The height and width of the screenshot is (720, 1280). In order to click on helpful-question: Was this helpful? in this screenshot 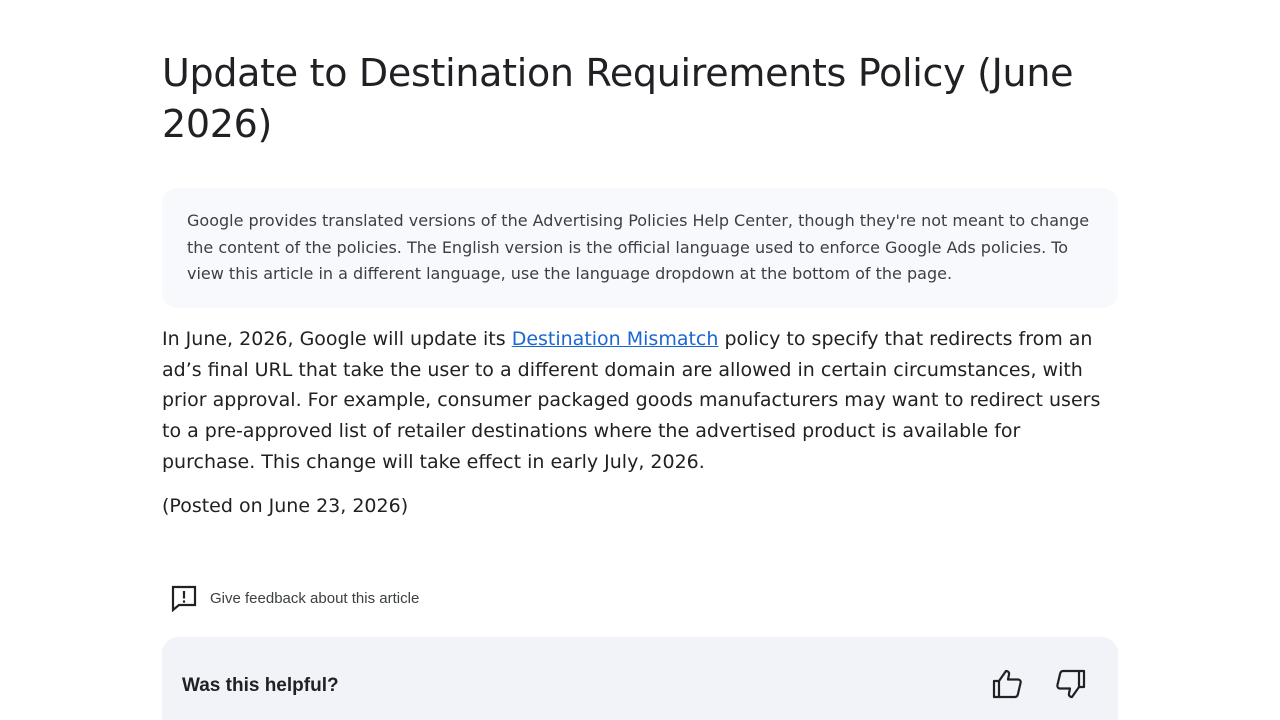, I will do `click(260, 685)`.